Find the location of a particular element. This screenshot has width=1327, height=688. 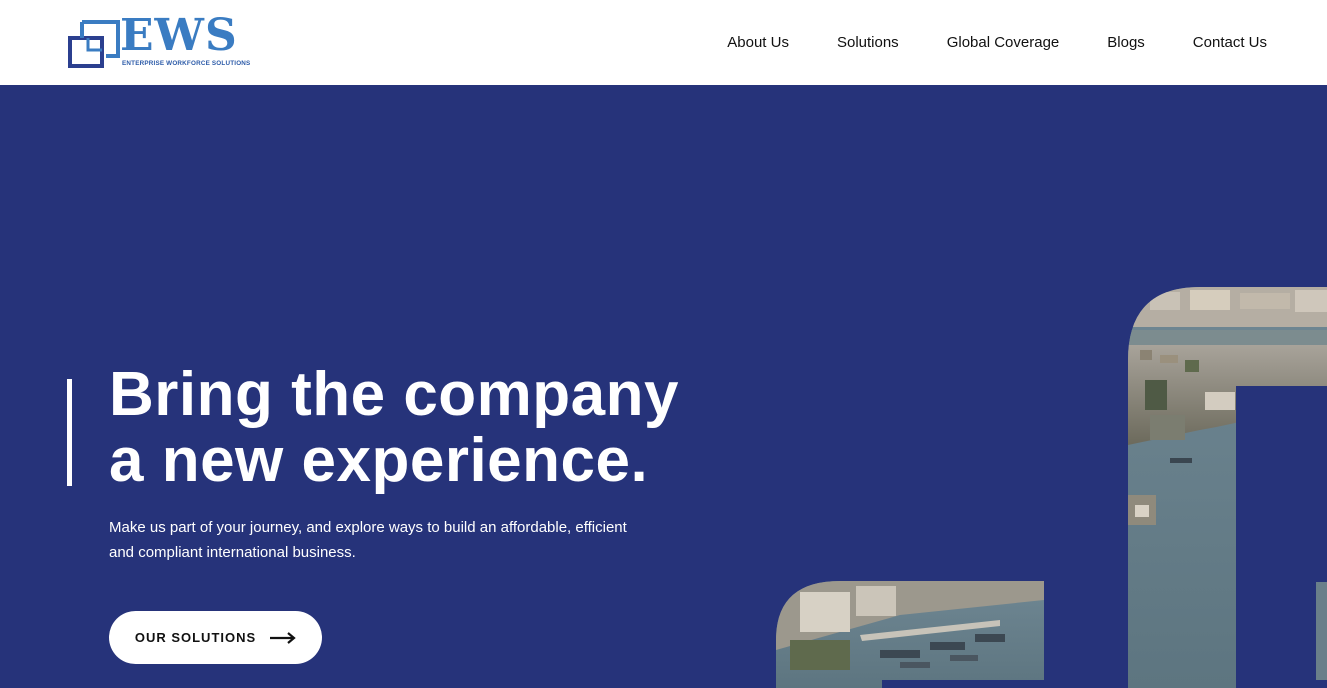

nav-about-us: About Us is located at coordinates (758, 42).